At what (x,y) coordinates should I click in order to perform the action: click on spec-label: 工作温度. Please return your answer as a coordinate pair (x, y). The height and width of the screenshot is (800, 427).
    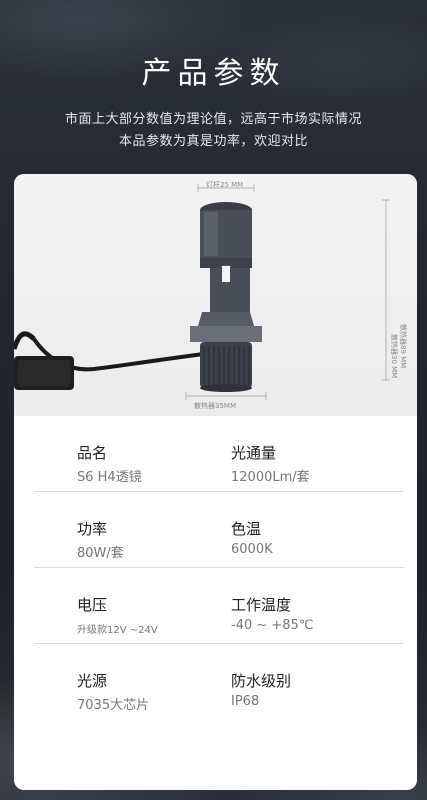
    Looking at the image, I should click on (261, 605).